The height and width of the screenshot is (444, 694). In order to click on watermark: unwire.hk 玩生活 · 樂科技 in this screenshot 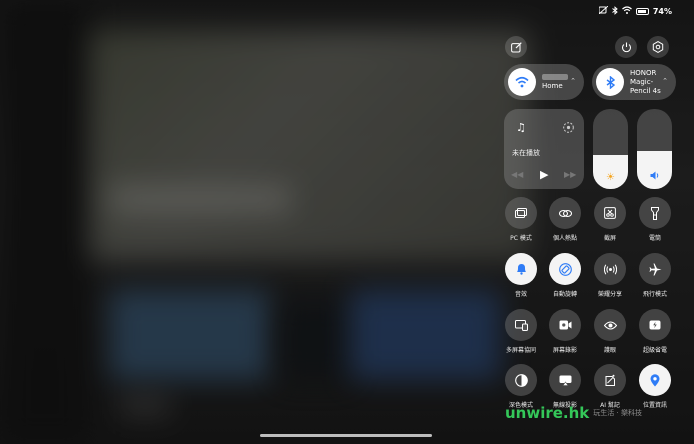, I will do `click(573, 413)`.